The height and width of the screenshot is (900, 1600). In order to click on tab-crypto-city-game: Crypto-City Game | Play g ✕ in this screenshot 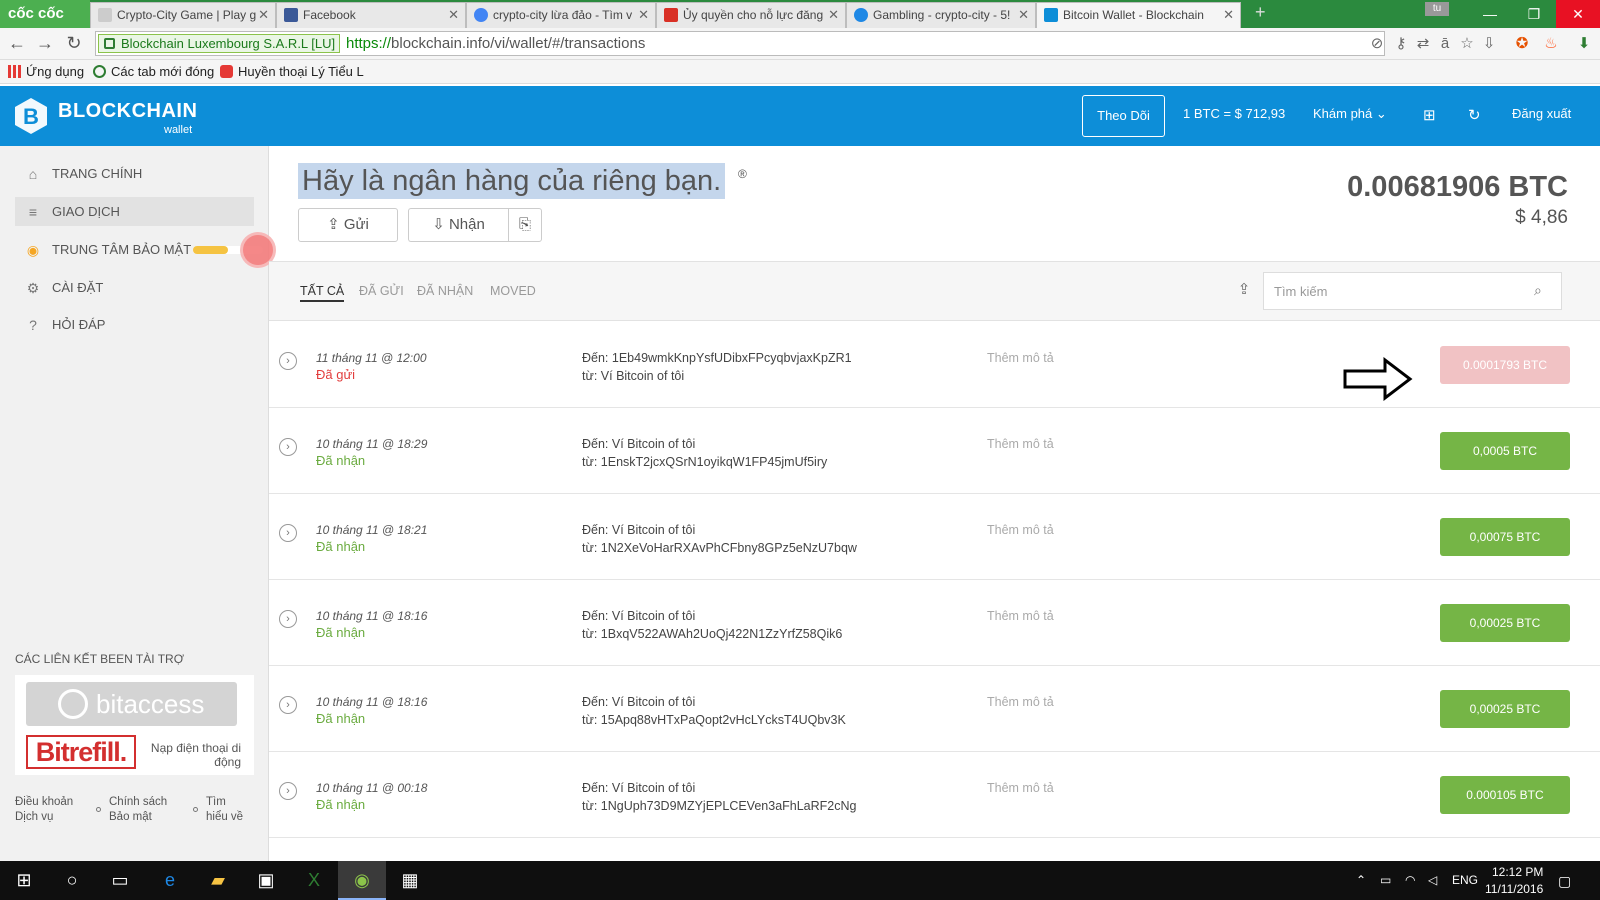, I will do `click(183, 15)`.